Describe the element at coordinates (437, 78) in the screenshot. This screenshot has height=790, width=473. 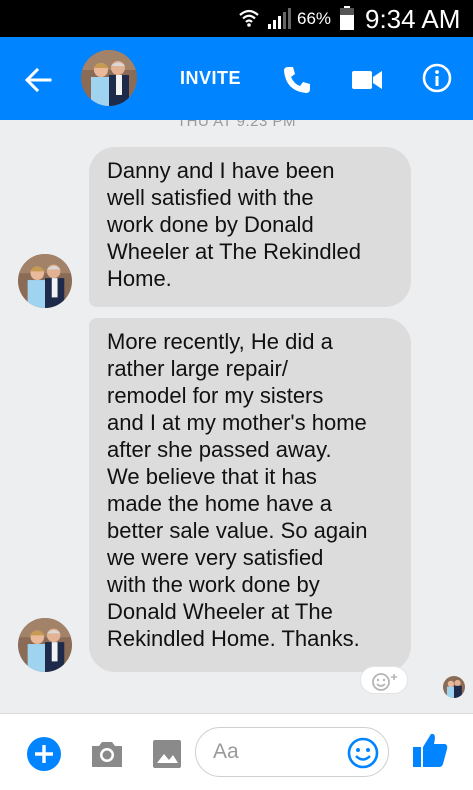
I see `info-icon` at that location.